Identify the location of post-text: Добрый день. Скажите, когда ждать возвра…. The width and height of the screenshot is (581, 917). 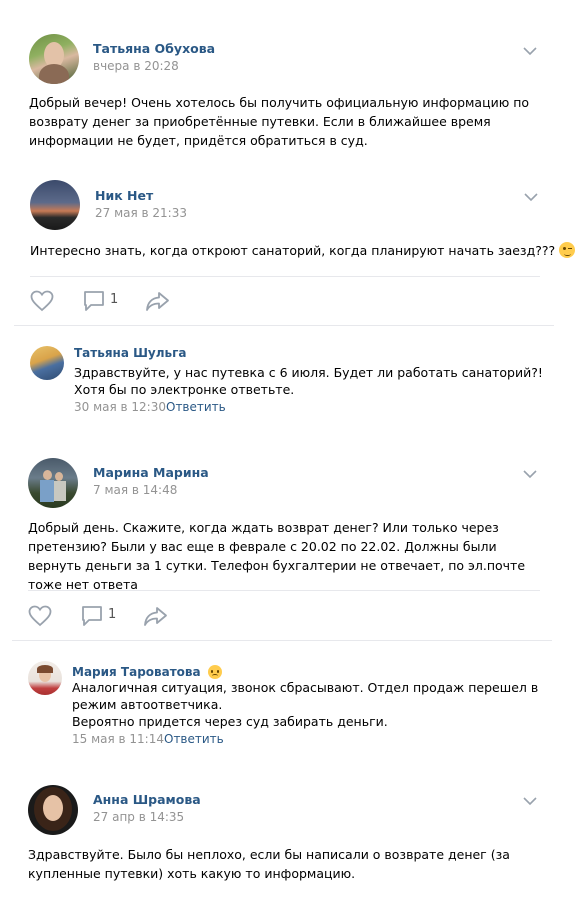
(277, 556).